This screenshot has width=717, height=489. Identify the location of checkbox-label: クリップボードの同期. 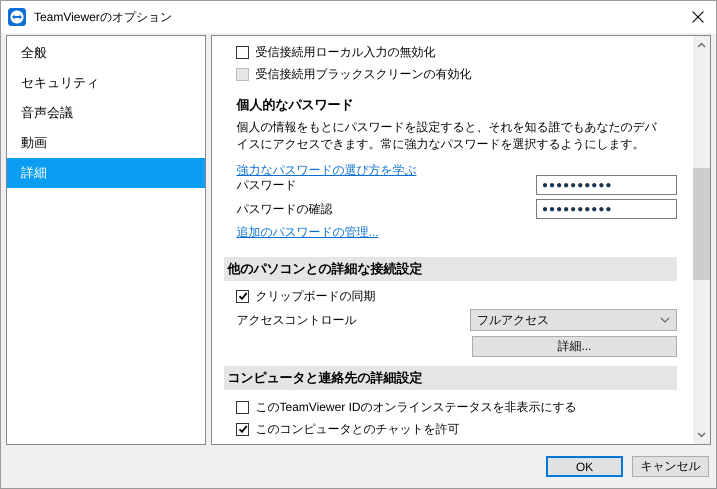
(315, 296).